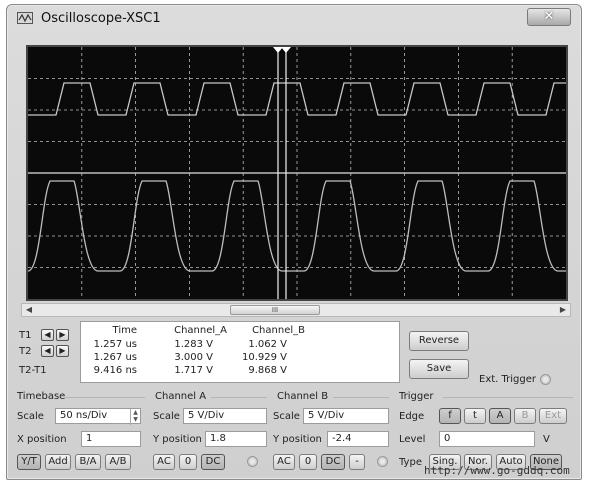 Image resolution: width=589 pixels, height=485 pixels. I want to click on channel-a-title: Channel A, so click(181, 396).